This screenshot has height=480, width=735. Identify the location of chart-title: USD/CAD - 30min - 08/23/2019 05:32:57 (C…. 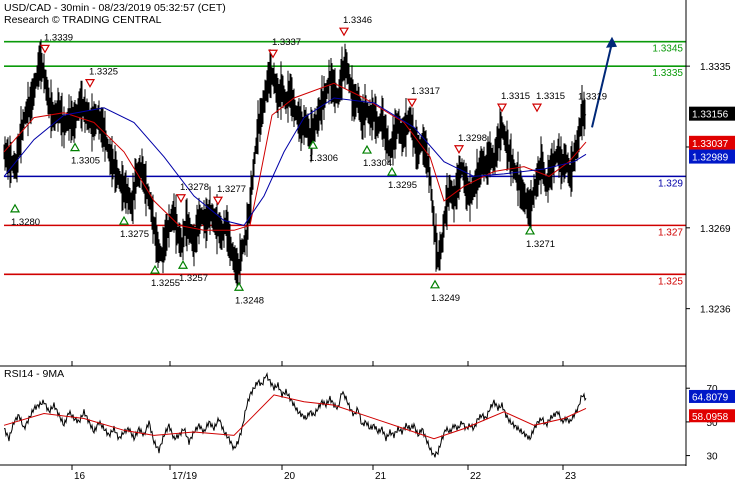
(115, 8).